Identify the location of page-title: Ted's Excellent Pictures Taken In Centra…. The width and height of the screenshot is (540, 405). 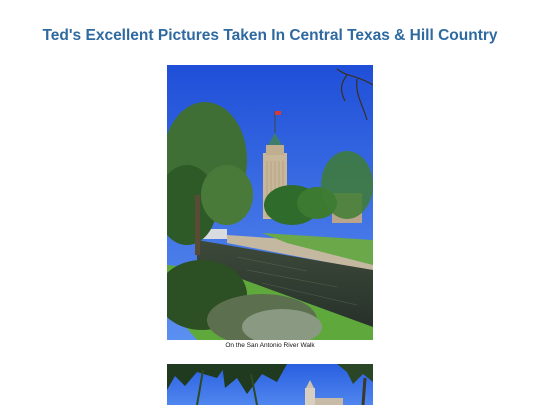
(270, 35).